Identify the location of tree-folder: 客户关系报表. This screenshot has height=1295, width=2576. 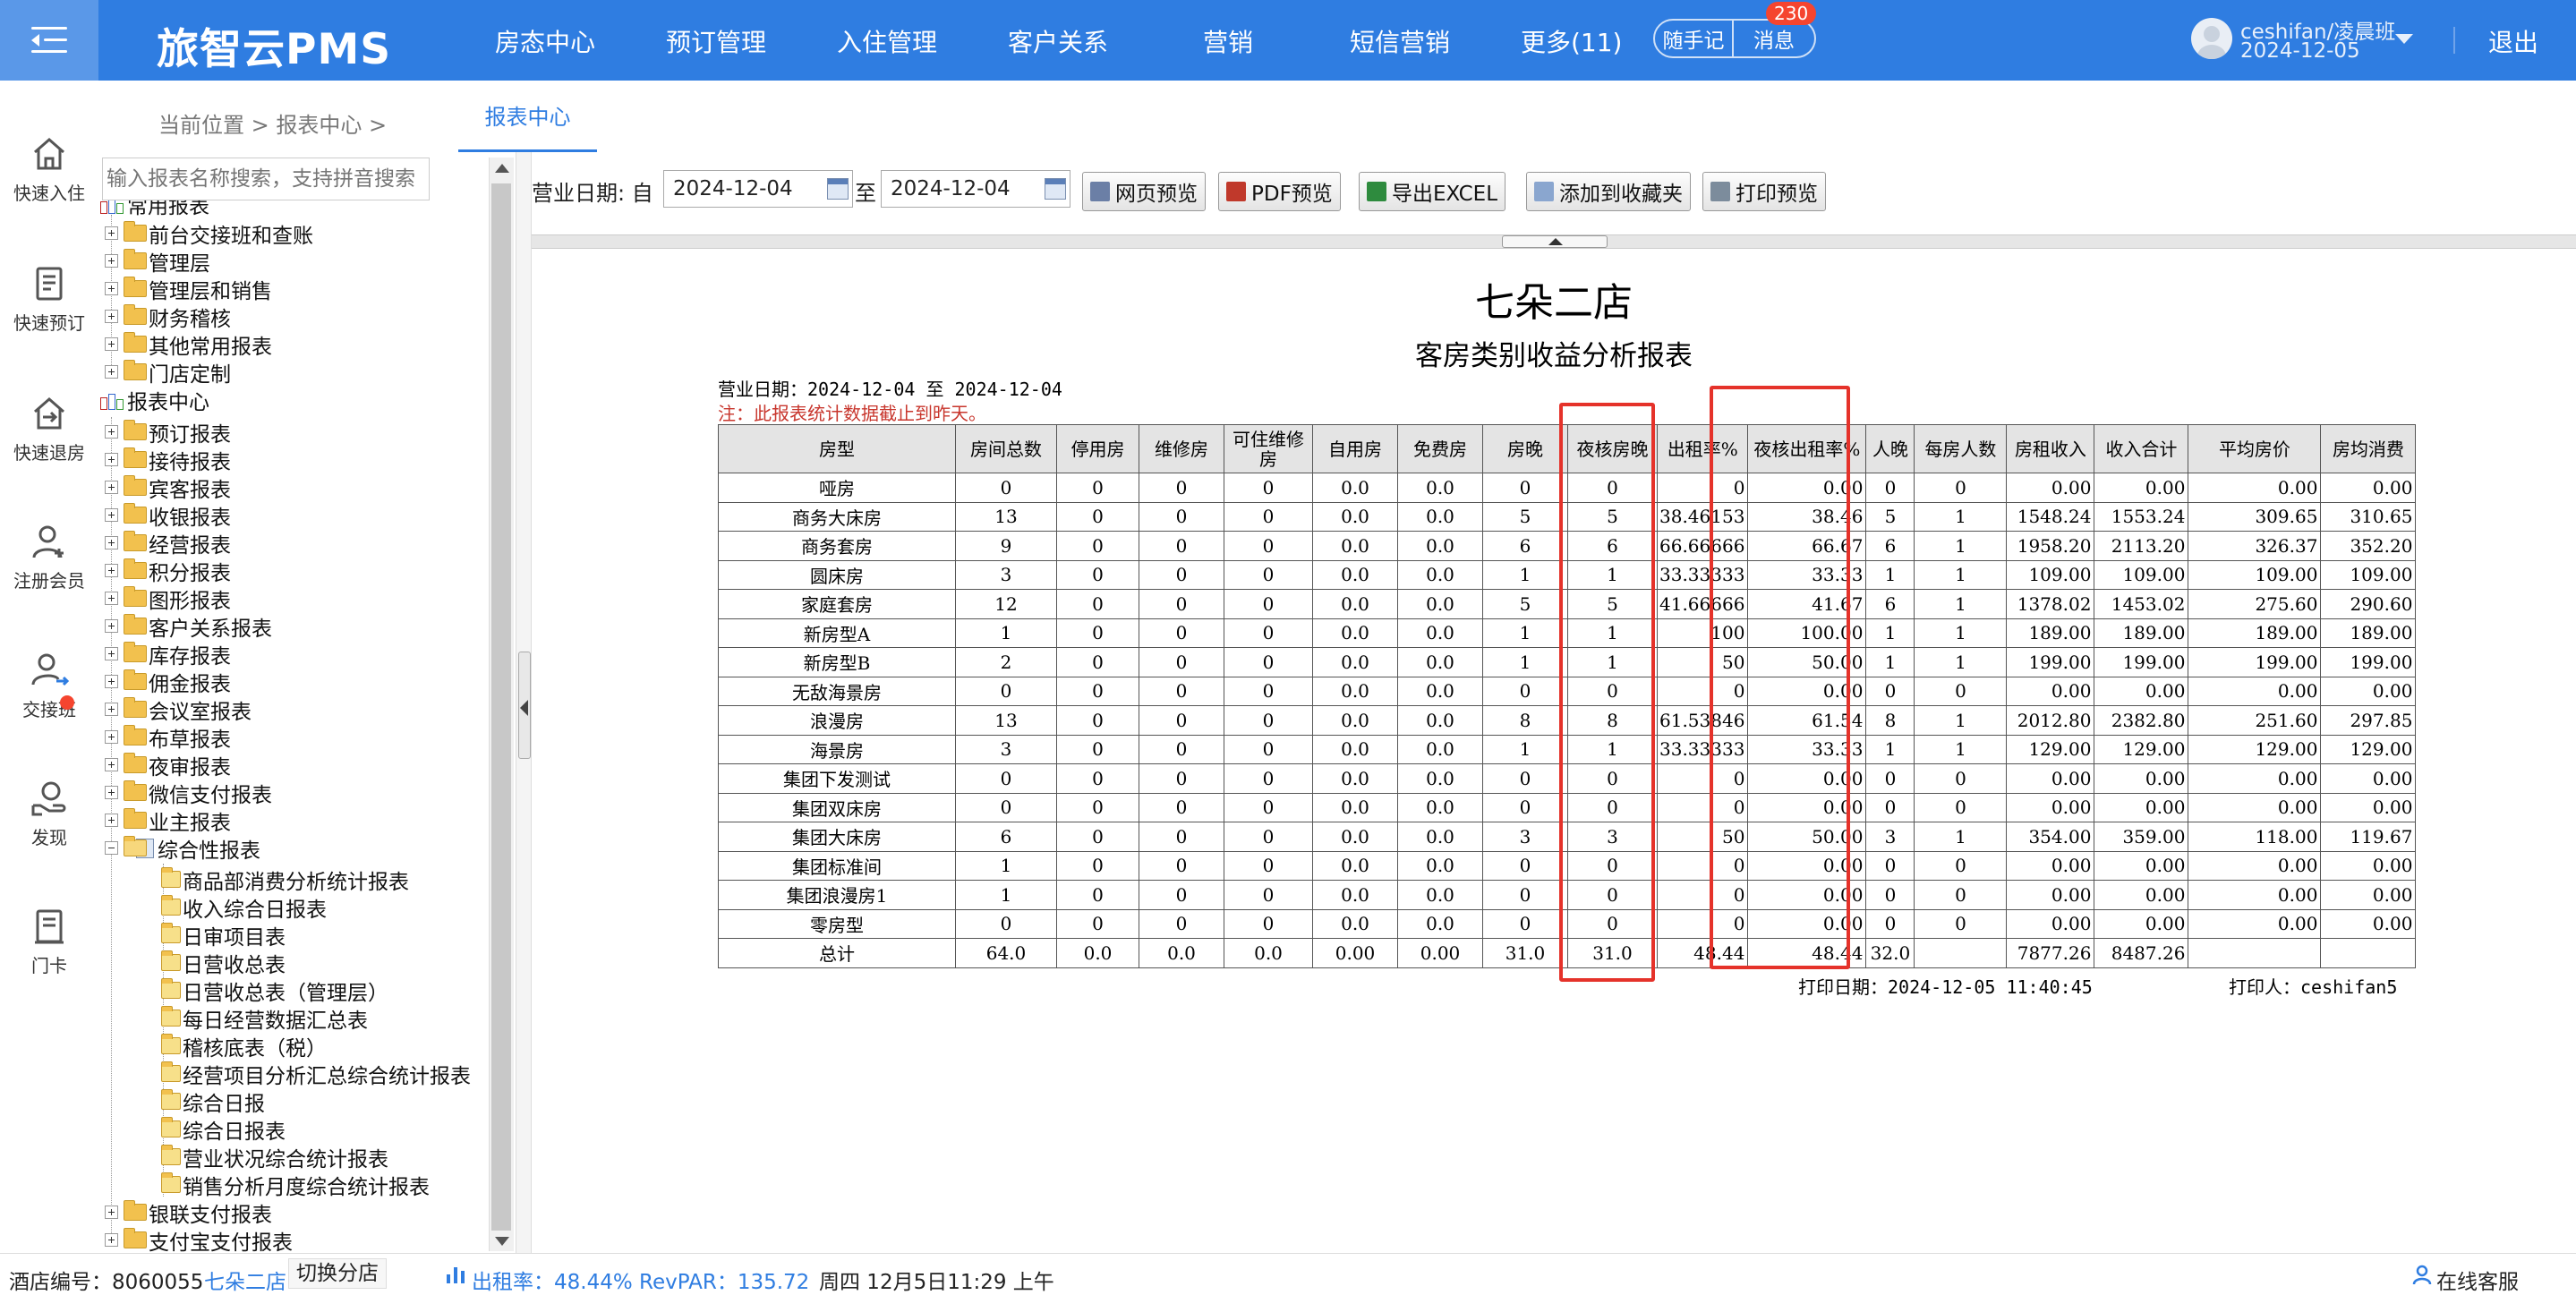
(188, 626).